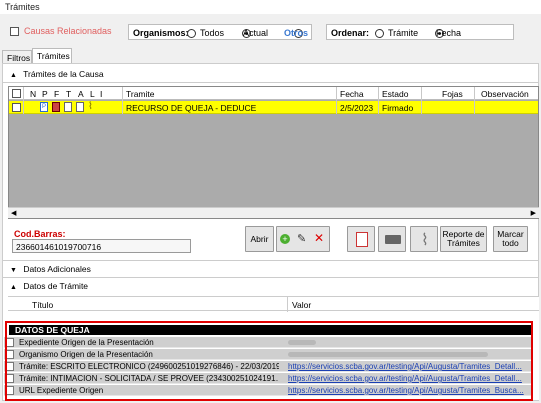 The height and width of the screenshot is (403, 541). I want to click on organismos-group: Organismos: Todos Actual Otros, so click(220, 32).